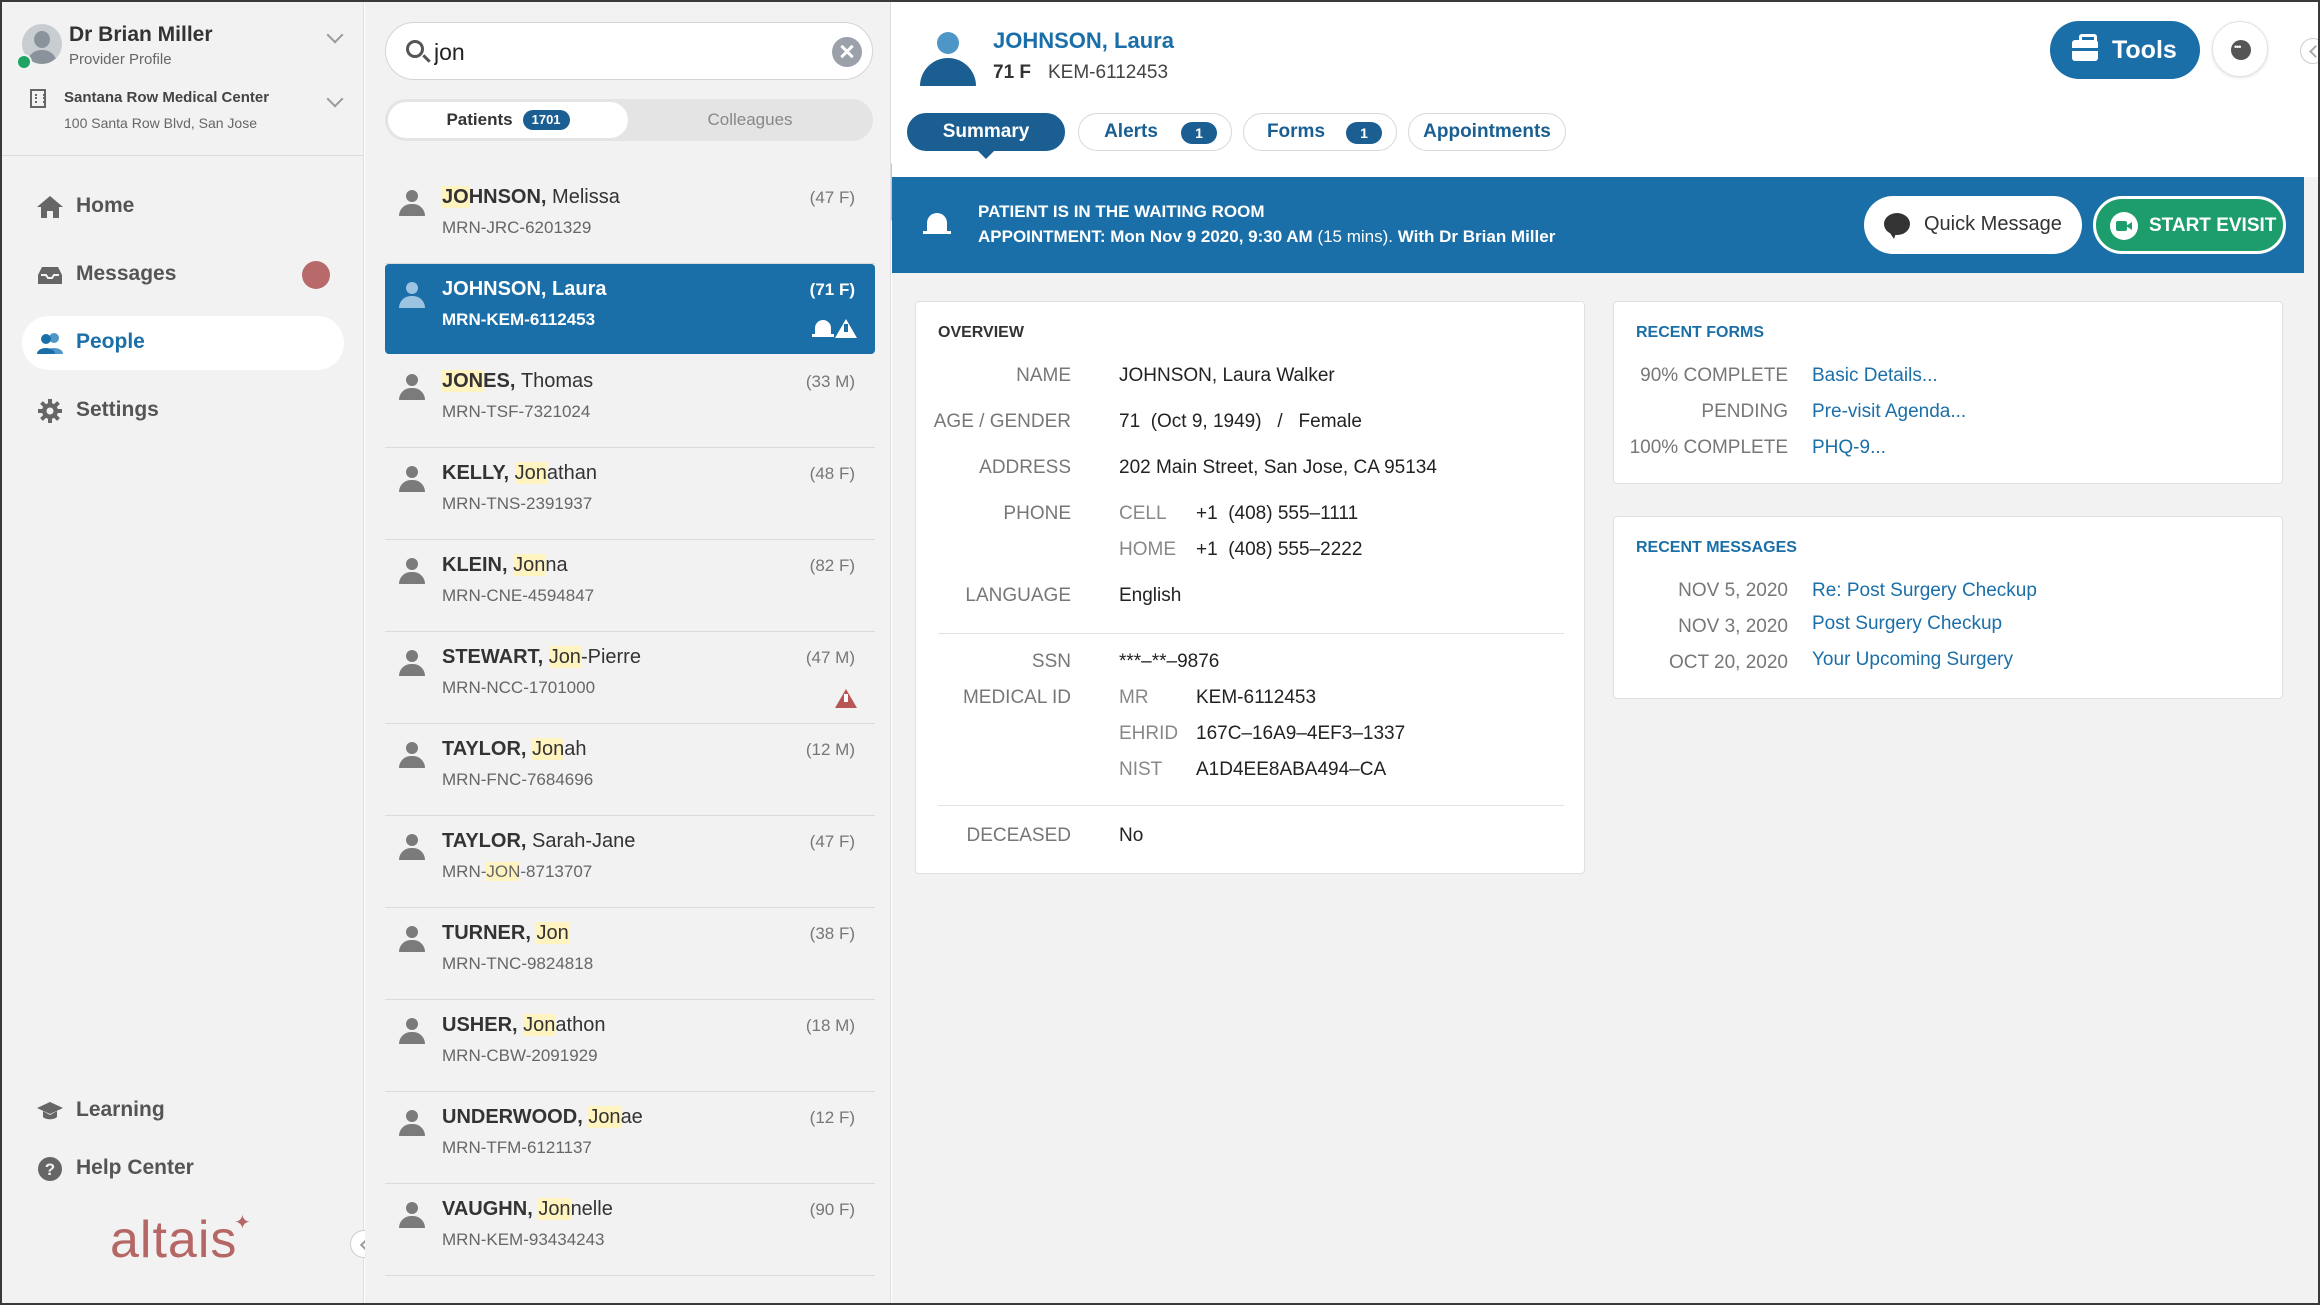  Describe the element at coordinates (1277, 514) in the screenshot. I see `cell-phone: +1 (408) 555–1111` at that location.